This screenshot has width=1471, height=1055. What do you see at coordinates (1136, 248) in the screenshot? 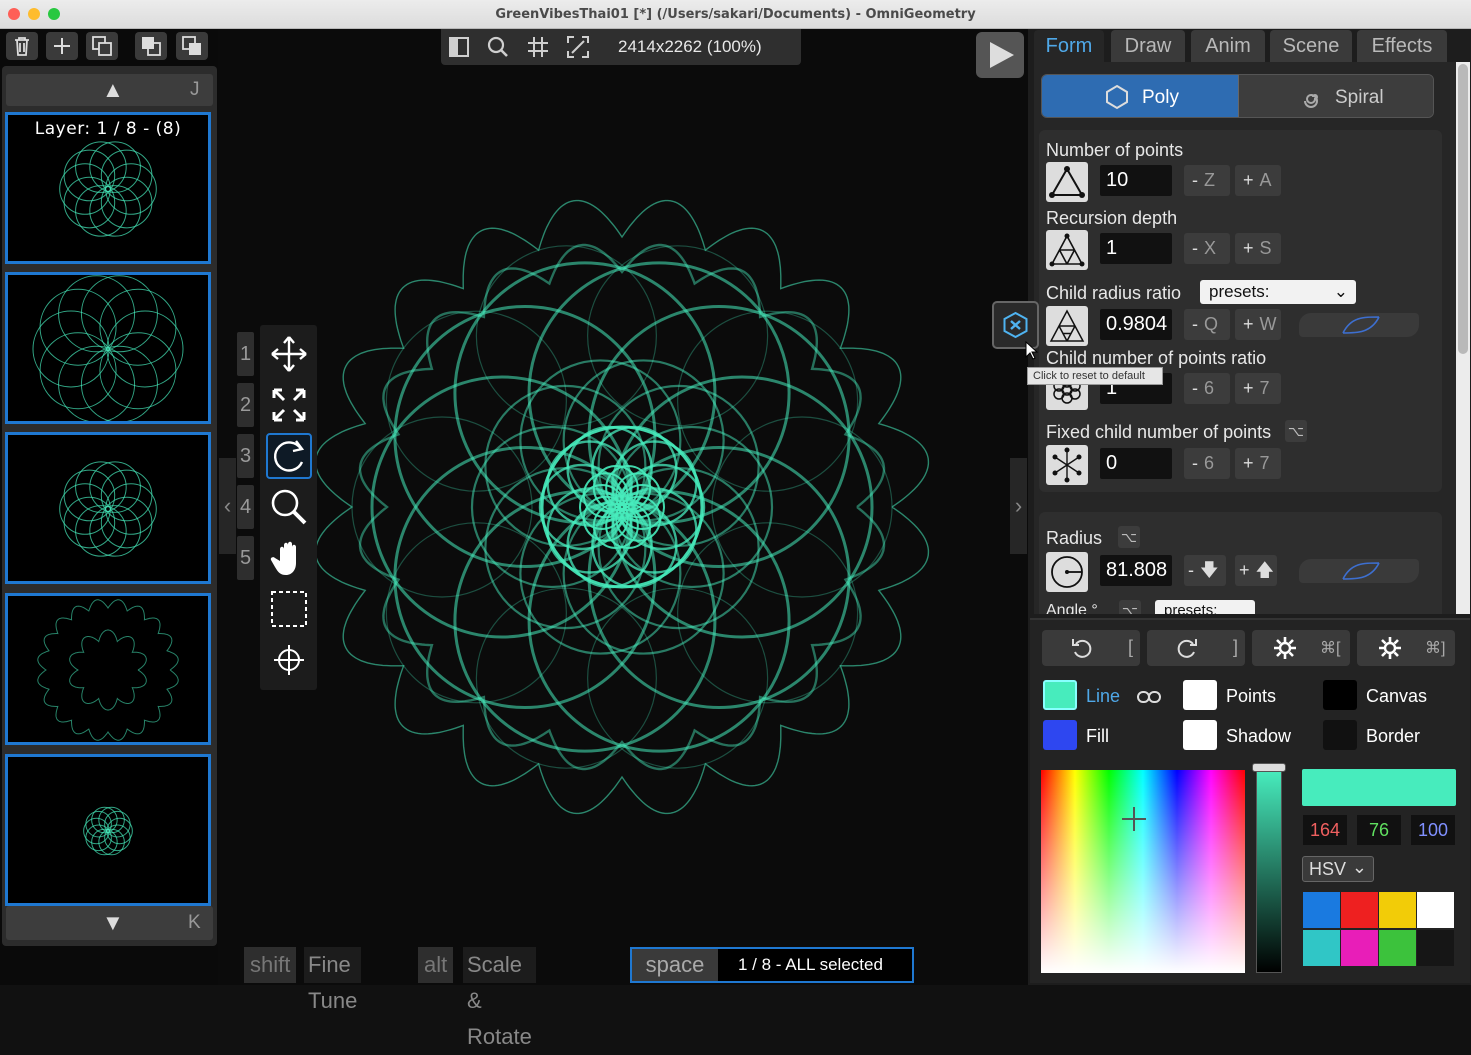
I see `recursion-input: 1` at bounding box center [1136, 248].